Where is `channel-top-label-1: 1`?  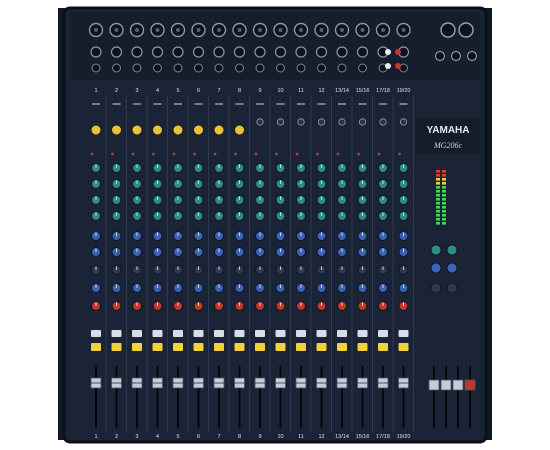
channel-top-label-1: 1 is located at coordinates (95, 91).